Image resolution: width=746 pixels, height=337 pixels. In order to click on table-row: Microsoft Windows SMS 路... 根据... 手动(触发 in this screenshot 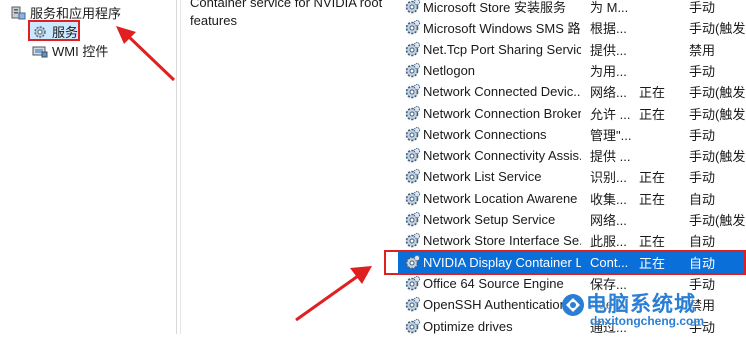, I will do `click(572, 27)`.